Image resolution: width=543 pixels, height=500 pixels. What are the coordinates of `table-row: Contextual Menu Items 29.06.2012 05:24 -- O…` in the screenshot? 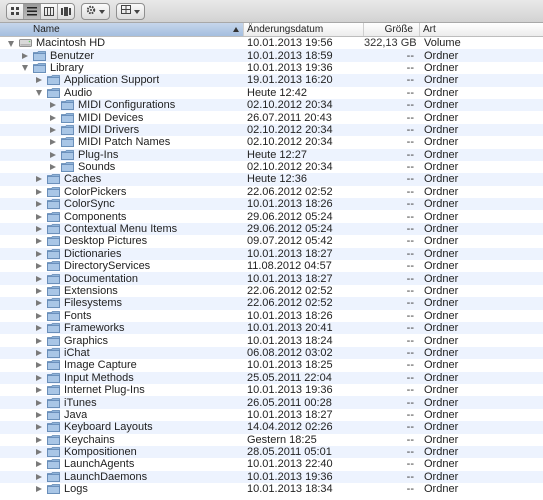 It's located at (271, 229).